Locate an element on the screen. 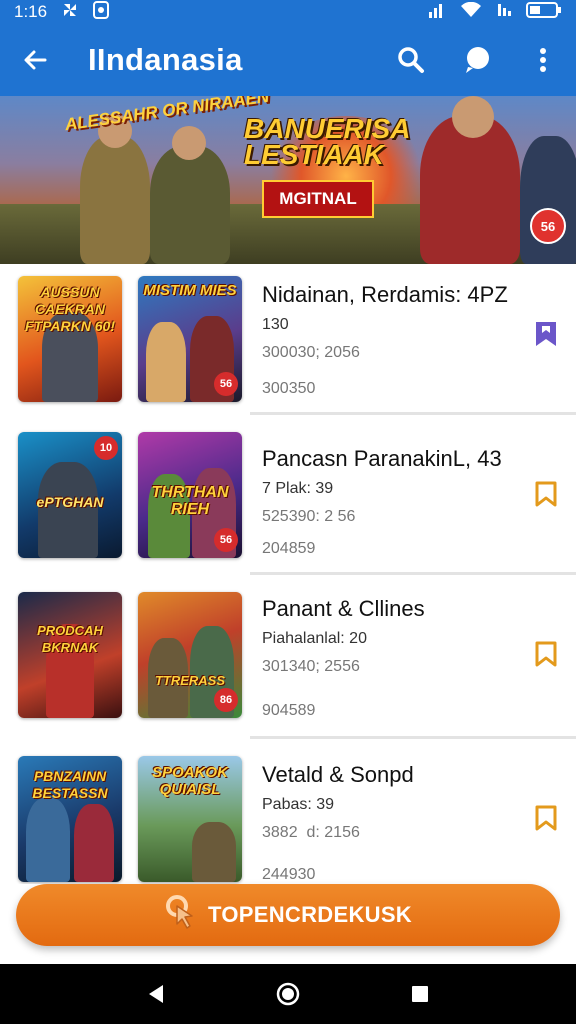  item-title: Pancasn ParanakinL, 43 is located at coordinates (382, 458).